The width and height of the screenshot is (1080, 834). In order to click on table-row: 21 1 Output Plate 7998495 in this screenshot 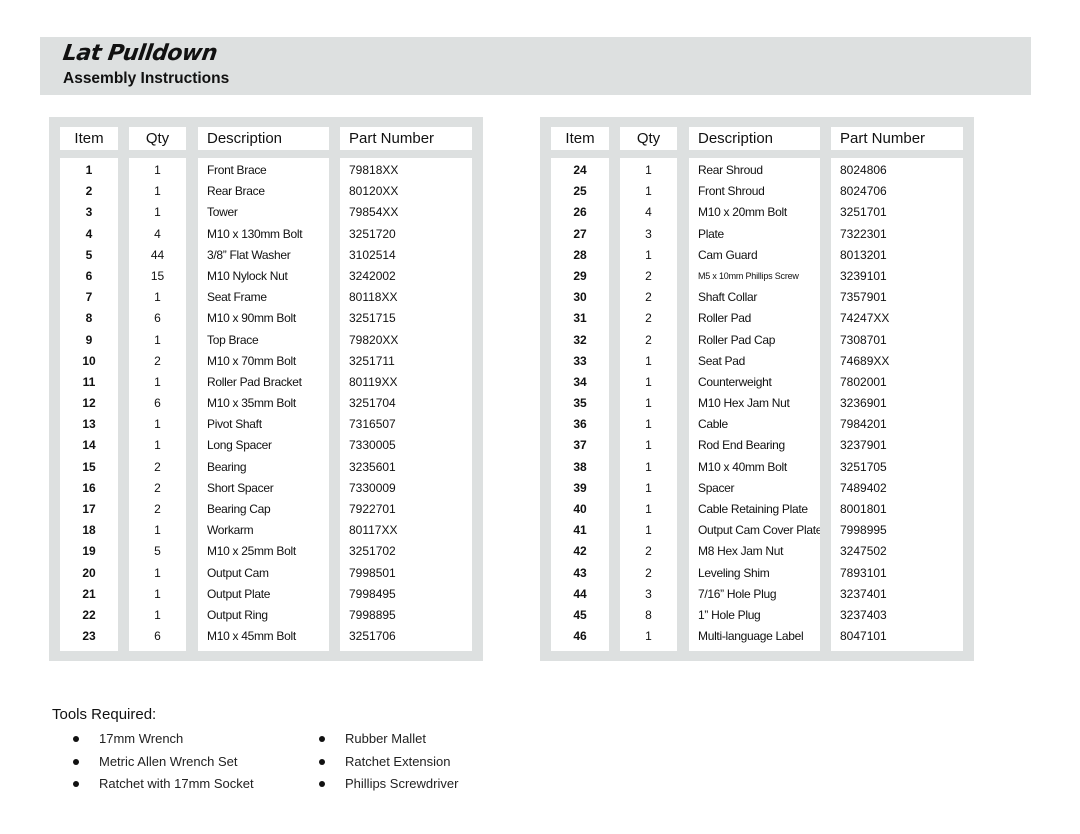, I will do `click(266, 594)`.